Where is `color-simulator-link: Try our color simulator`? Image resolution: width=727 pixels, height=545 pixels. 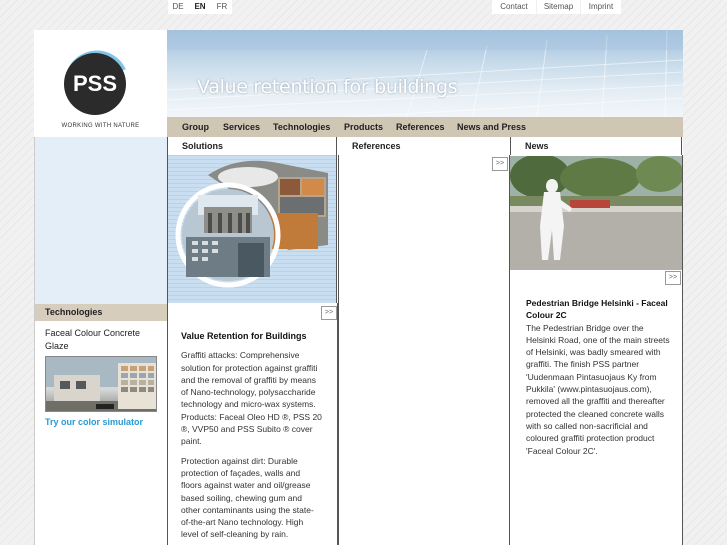 color-simulator-link: Try our color simulator is located at coordinates (94, 422).